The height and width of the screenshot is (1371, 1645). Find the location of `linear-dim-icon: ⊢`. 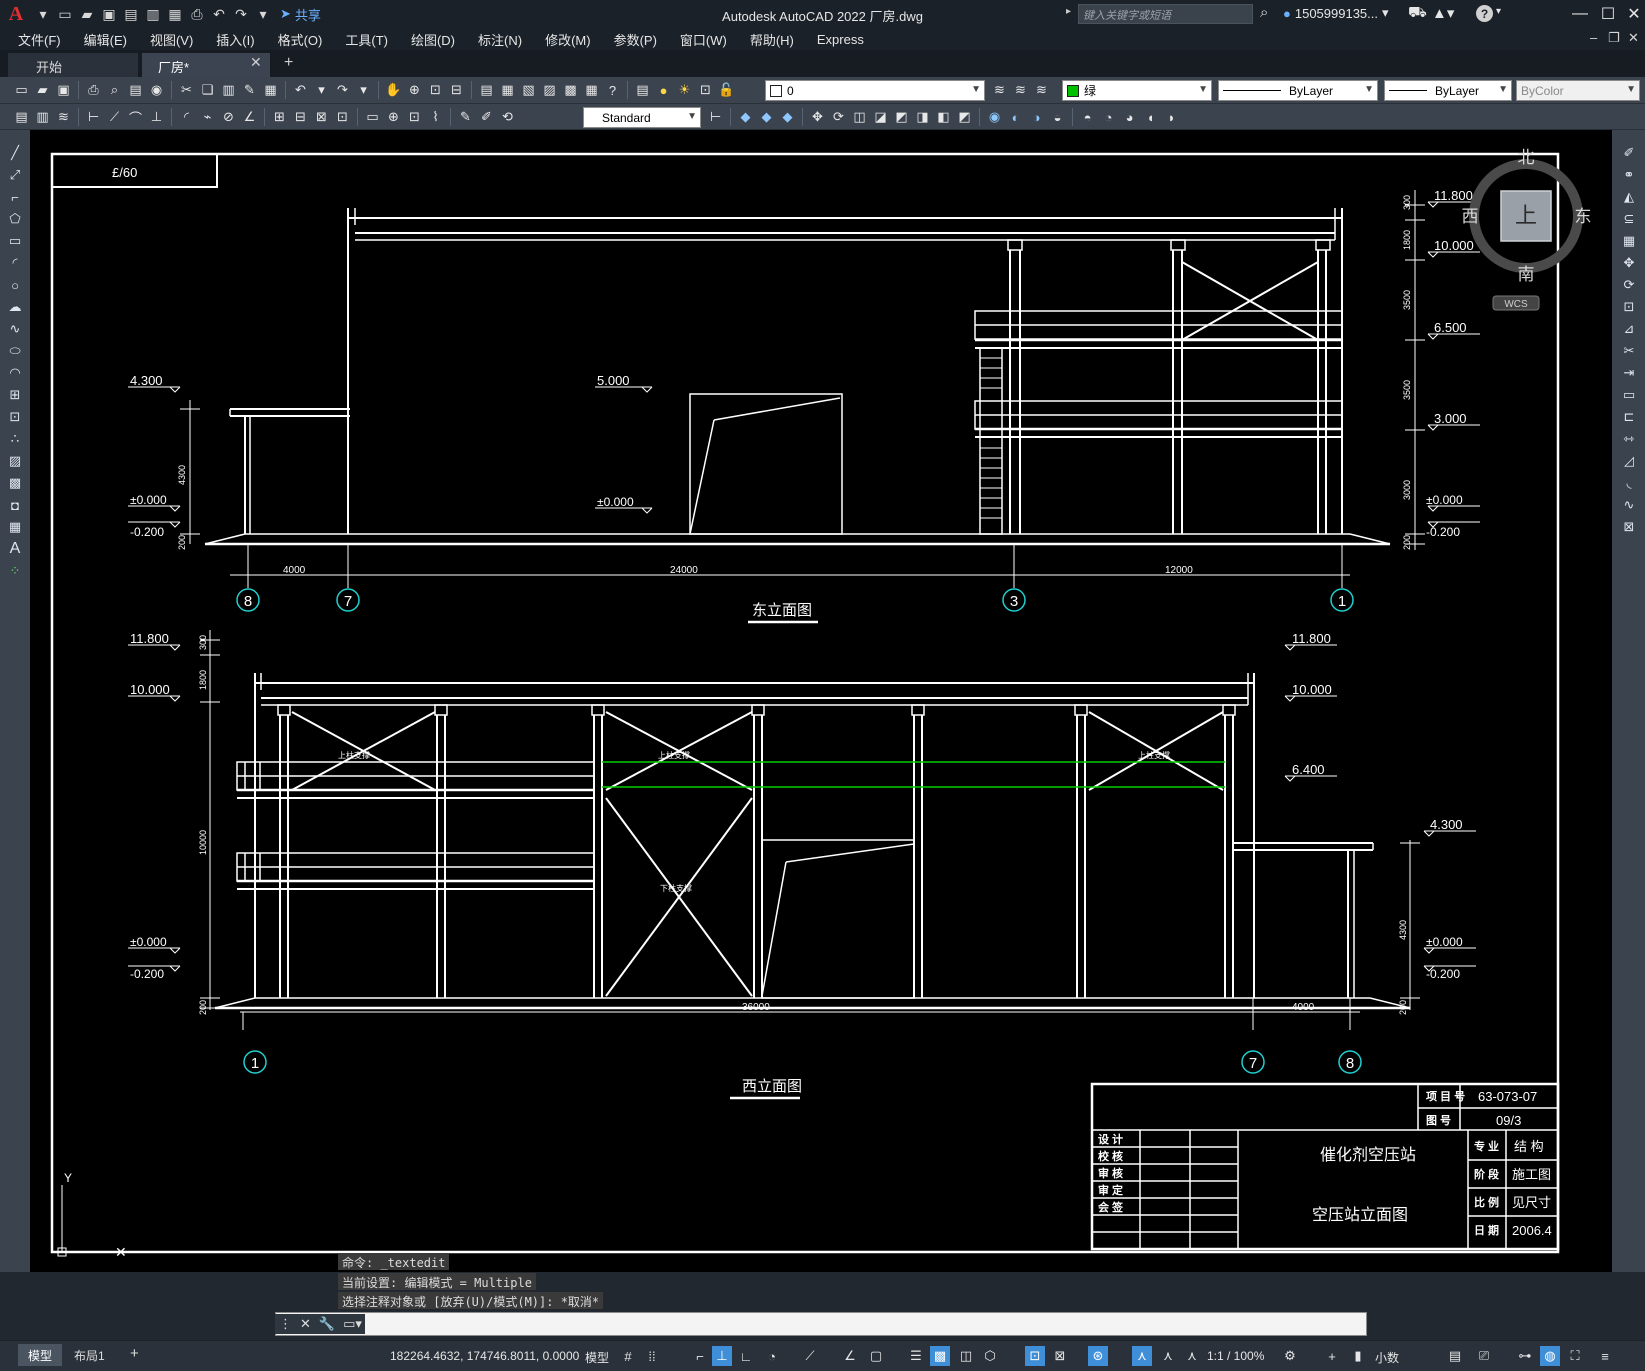

linear-dim-icon: ⊢ is located at coordinates (93, 117).